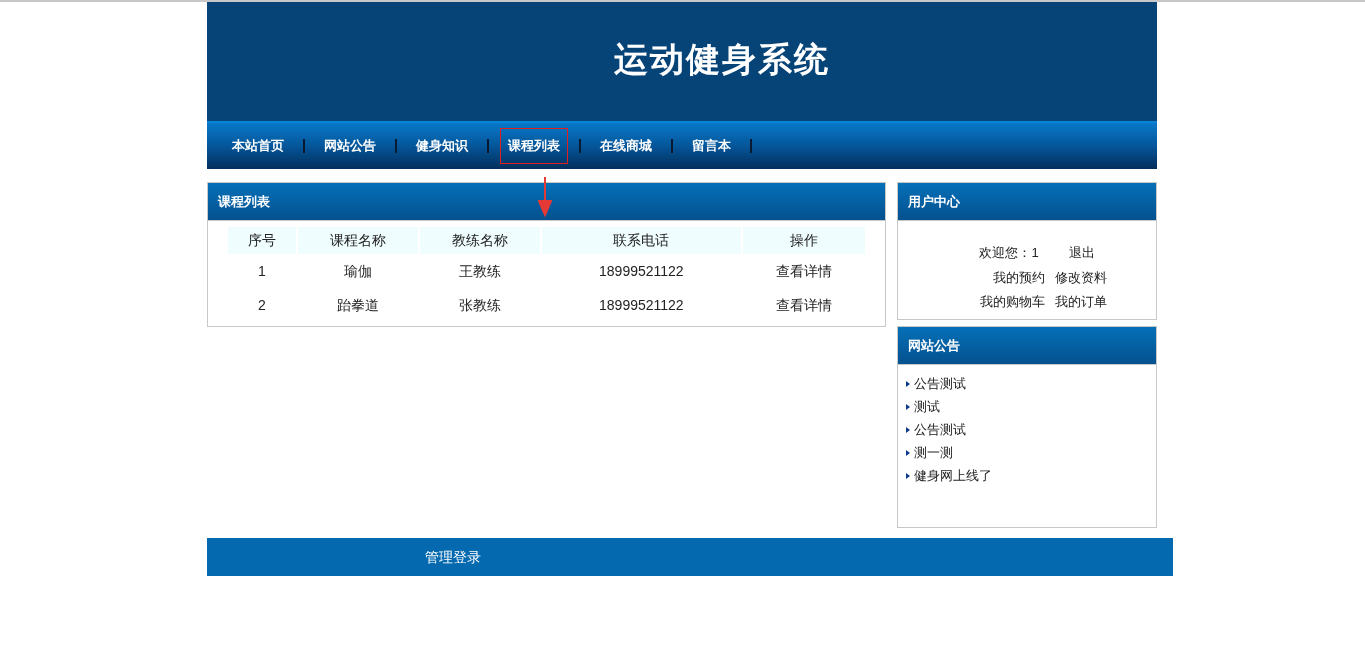 The image size is (1365, 662). I want to click on notice-link: 测试, so click(927, 407).